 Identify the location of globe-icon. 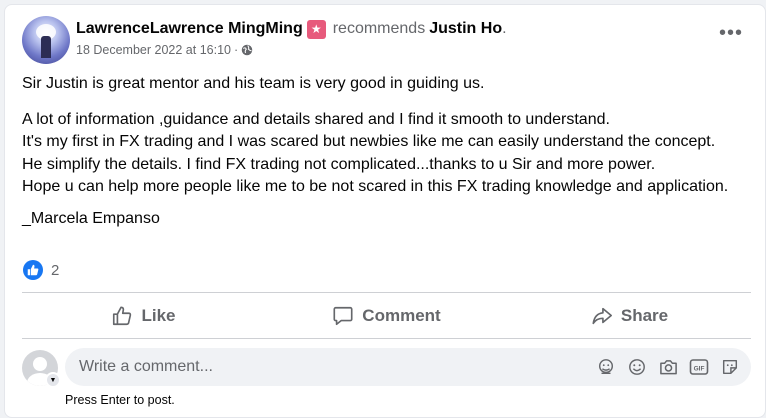
(247, 50).